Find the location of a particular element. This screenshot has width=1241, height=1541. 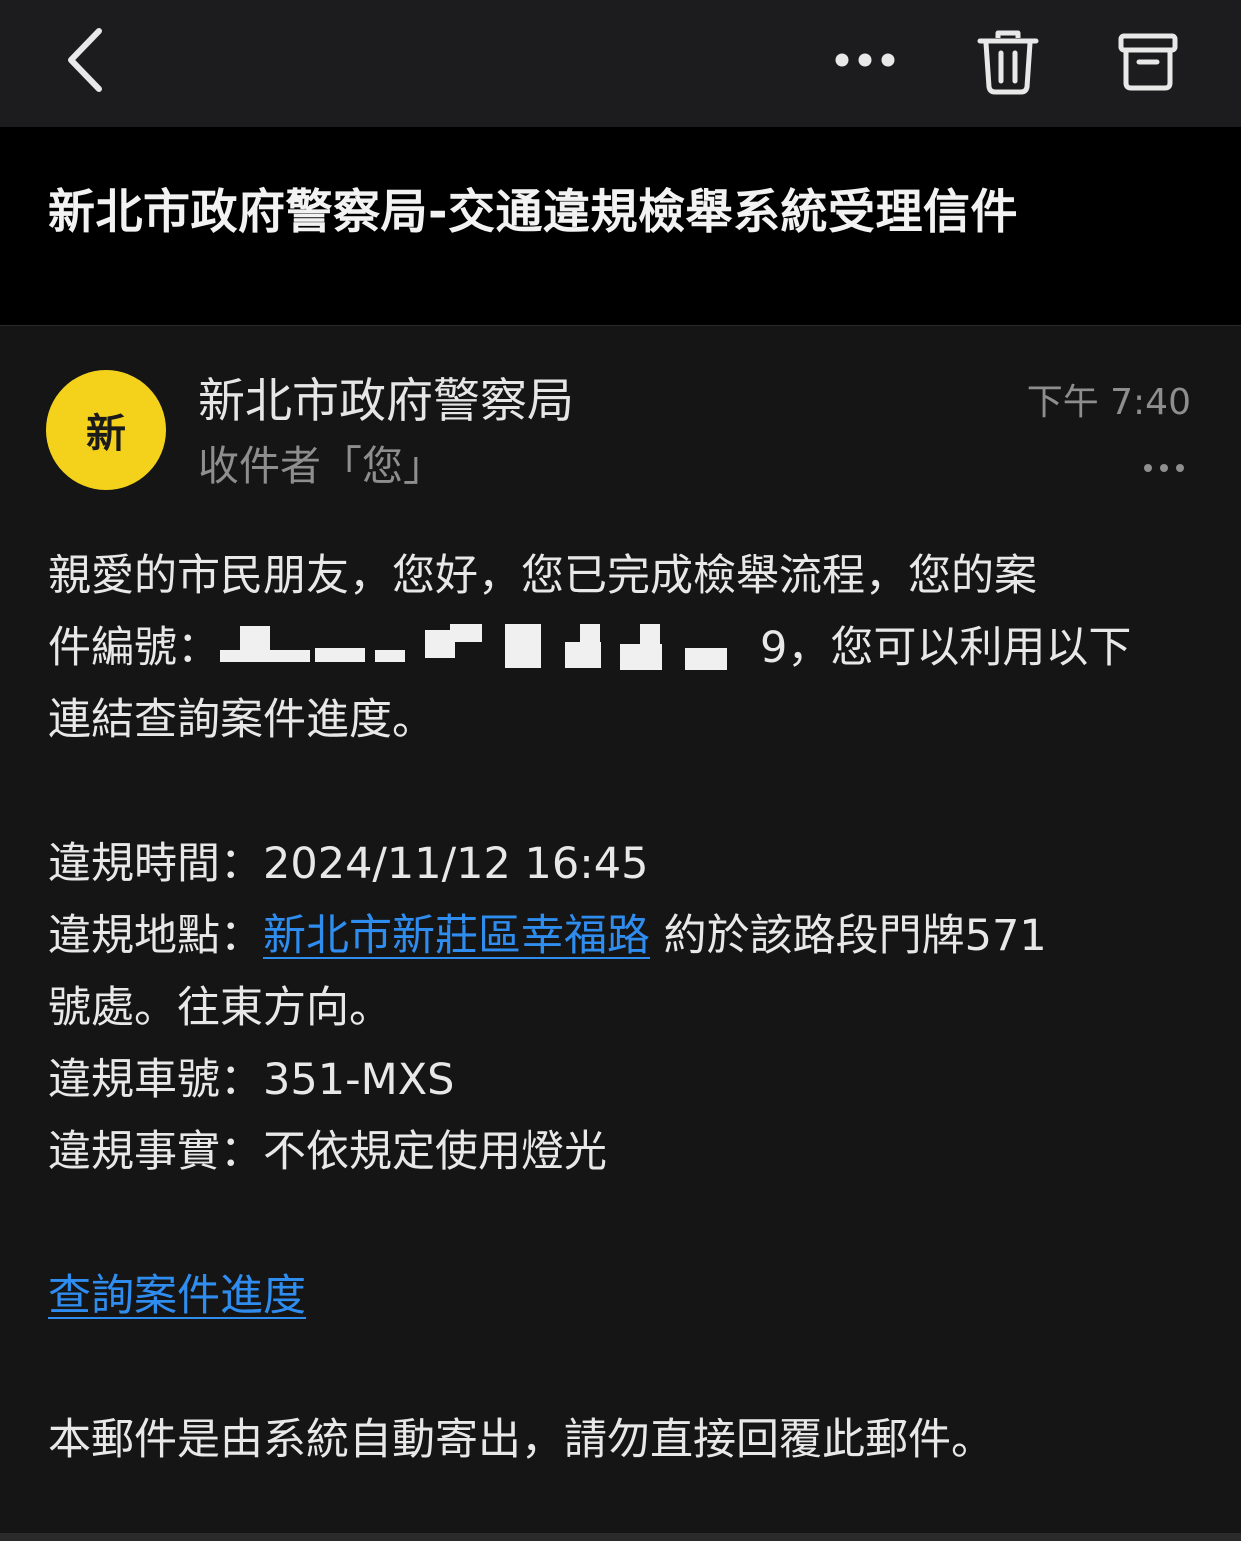

case-number-label: 件編號： is located at coordinates (134, 648).